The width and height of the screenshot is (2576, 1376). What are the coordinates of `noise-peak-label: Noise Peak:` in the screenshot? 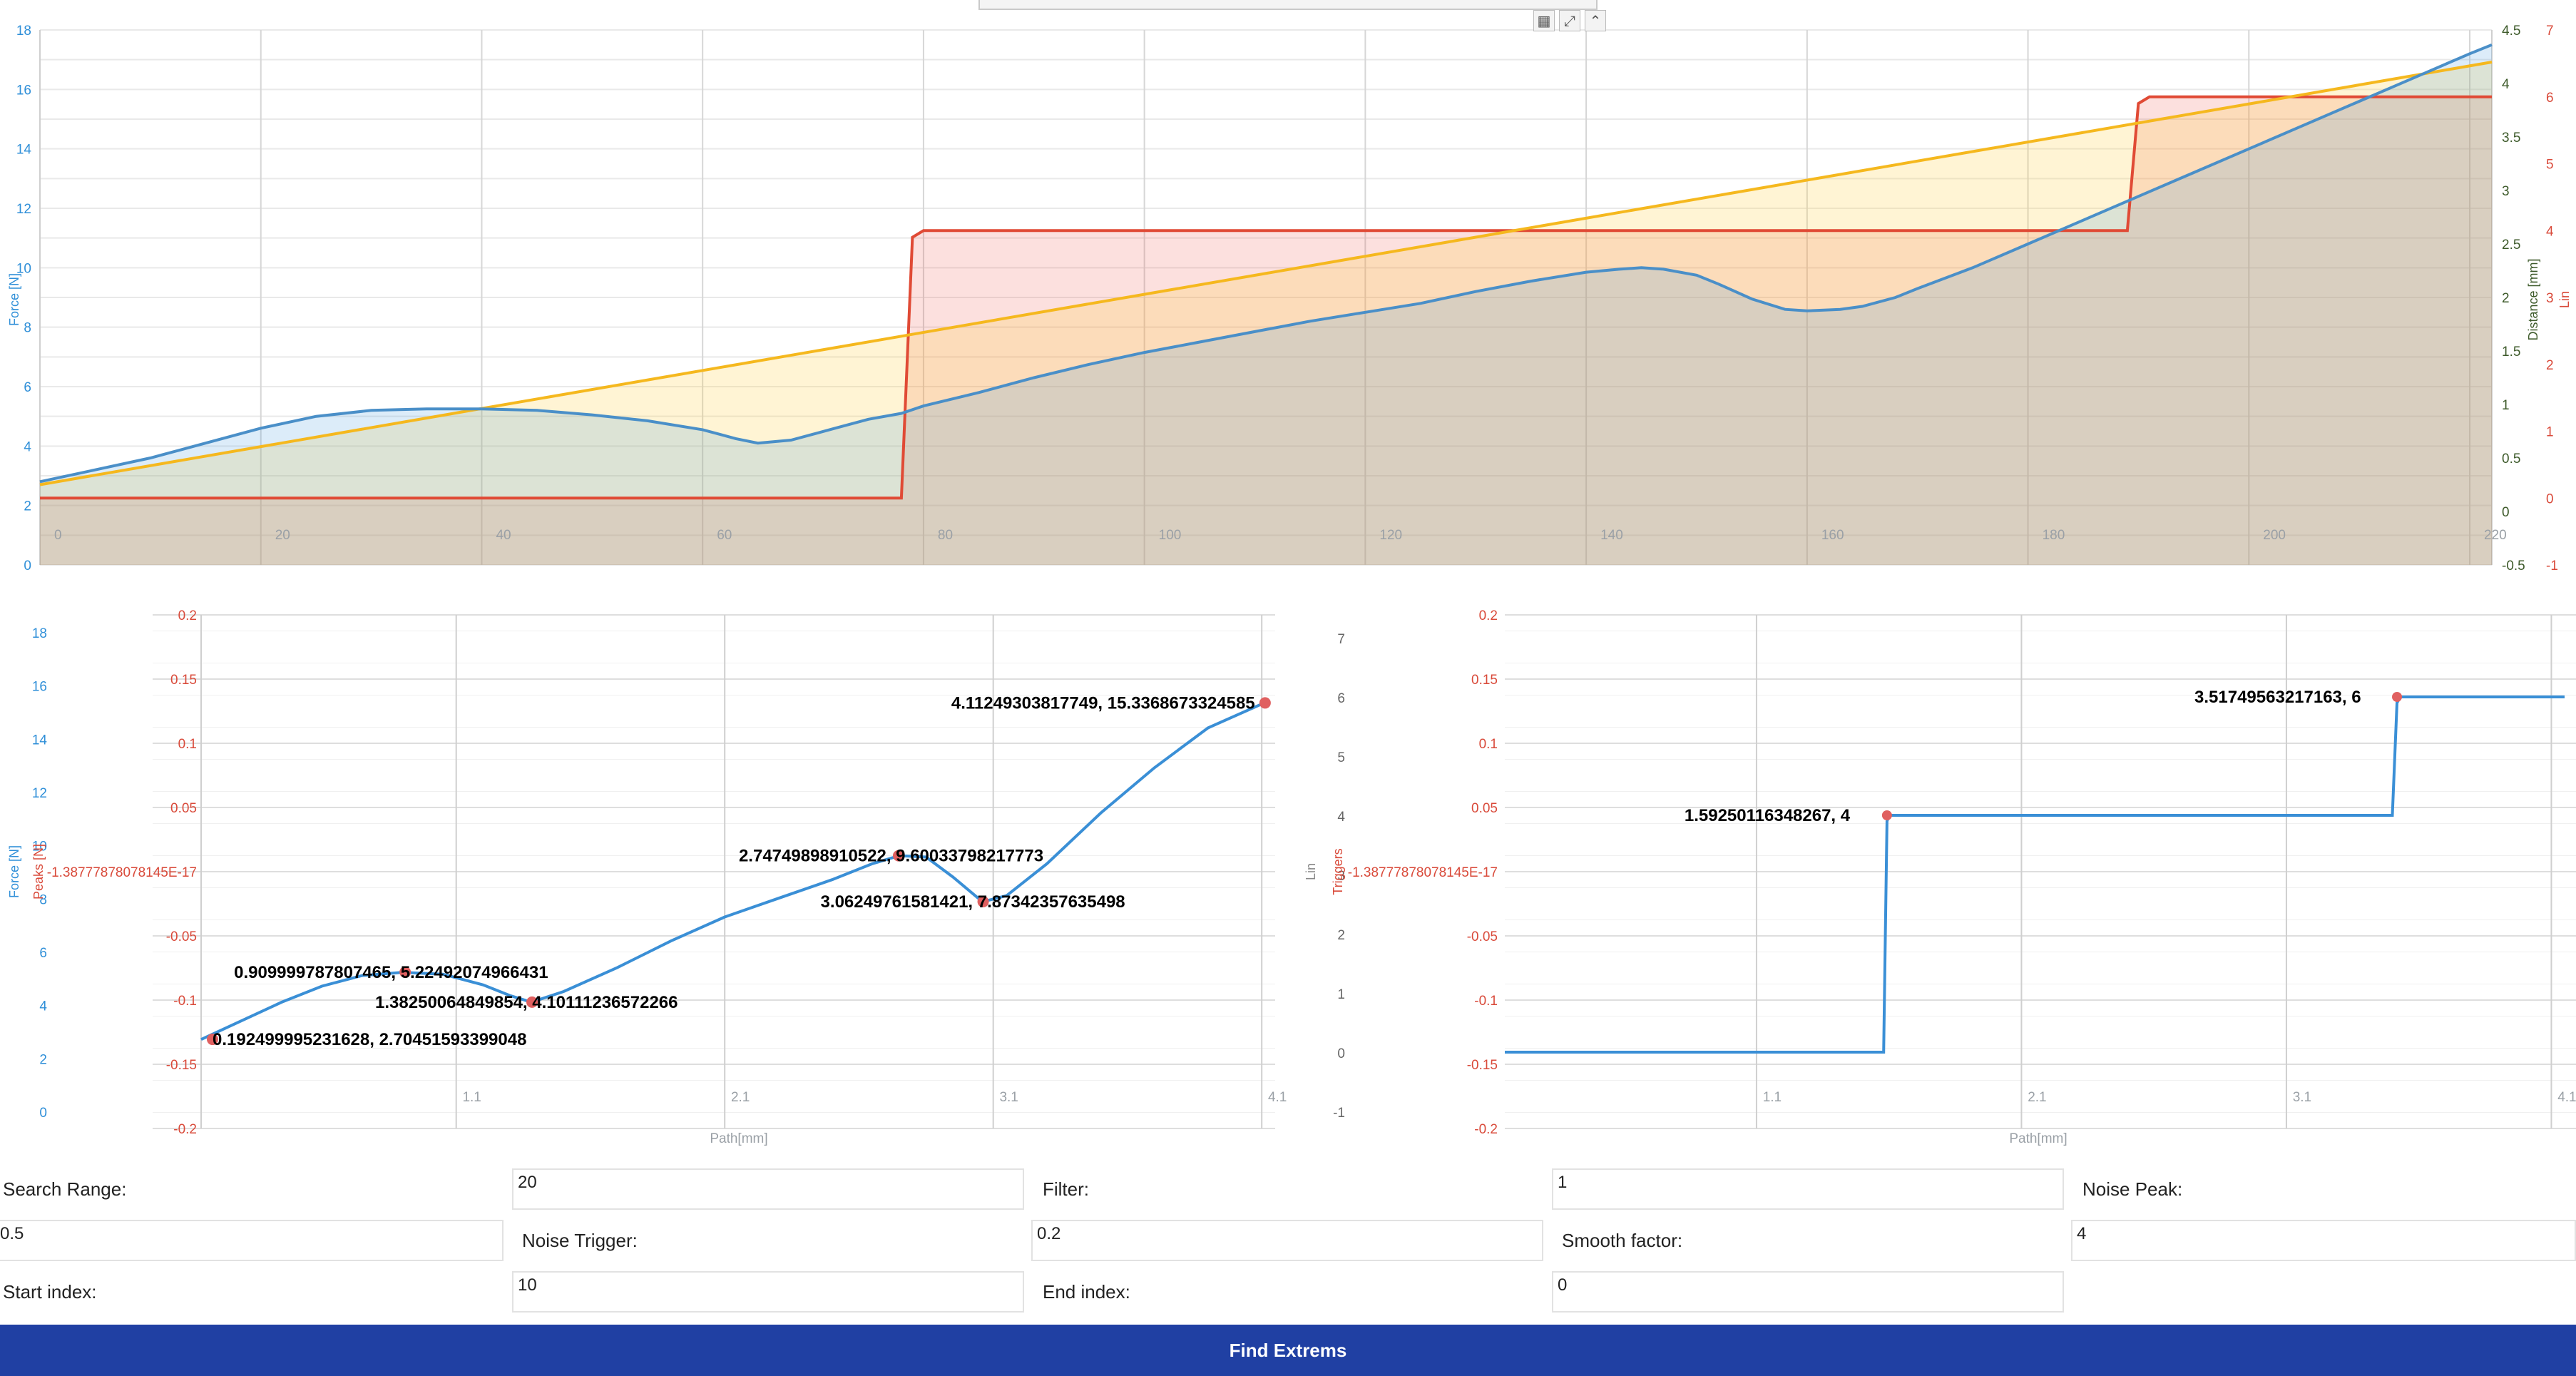 It's located at (2132, 1189).